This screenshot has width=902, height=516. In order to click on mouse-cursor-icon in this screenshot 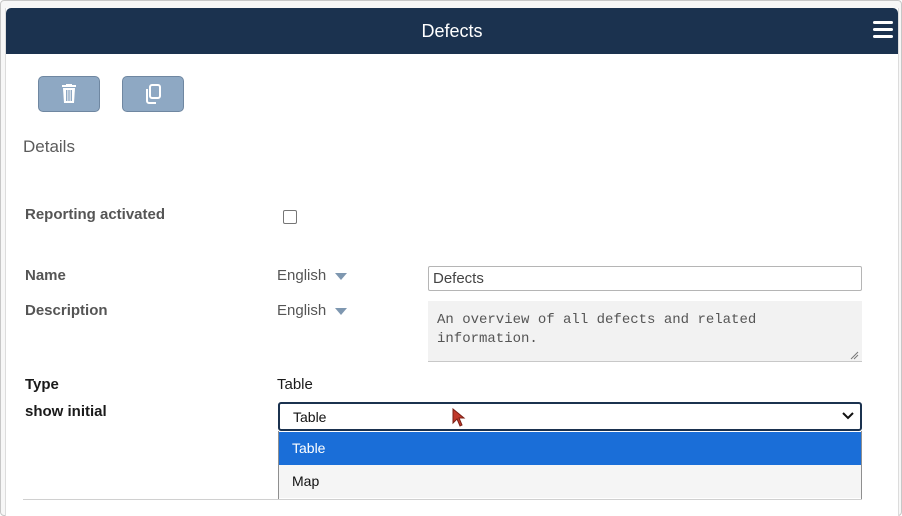, I will do `click(459, 417)`.